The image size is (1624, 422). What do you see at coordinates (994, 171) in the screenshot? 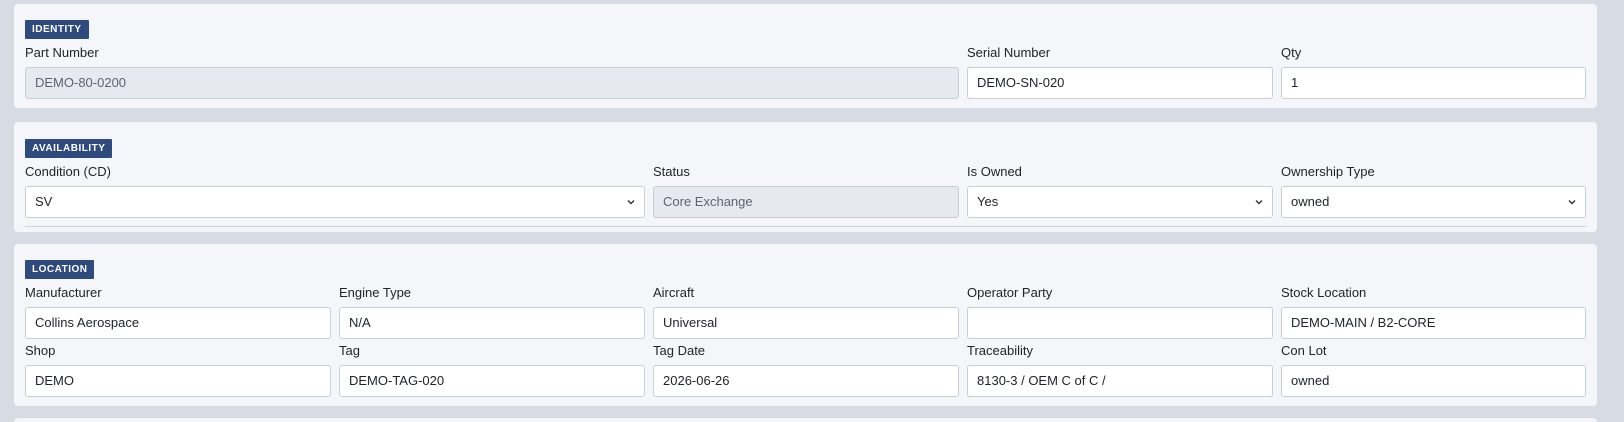
I see `is-owned-label: Is Owned` at bounding box center [994, 171].